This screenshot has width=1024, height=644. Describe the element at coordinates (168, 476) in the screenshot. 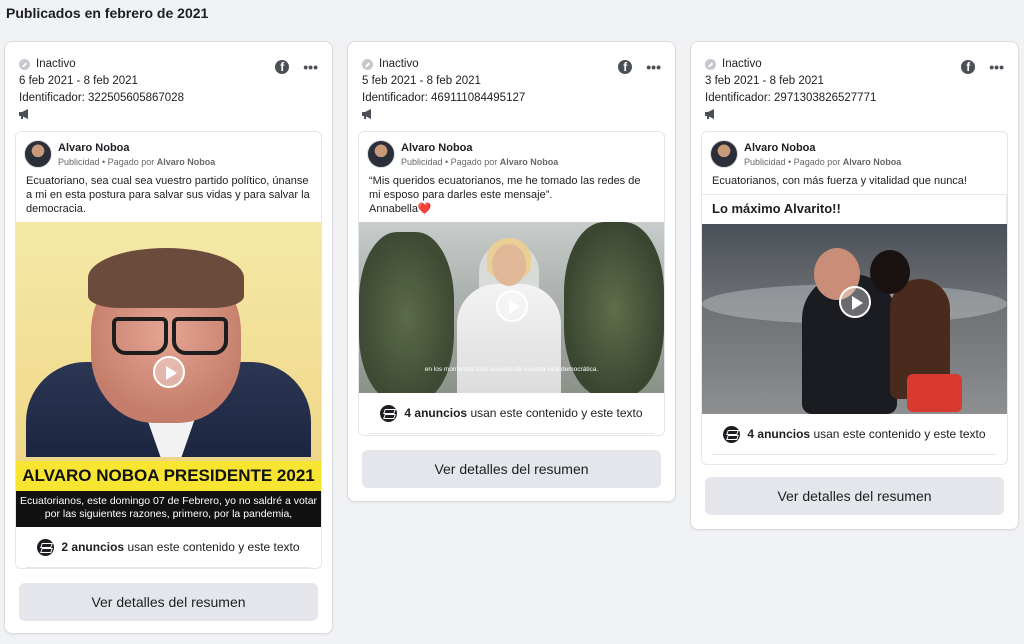

I see `video-banner: ALVARO NOBOA PRESIDENTE 2021` at that location.